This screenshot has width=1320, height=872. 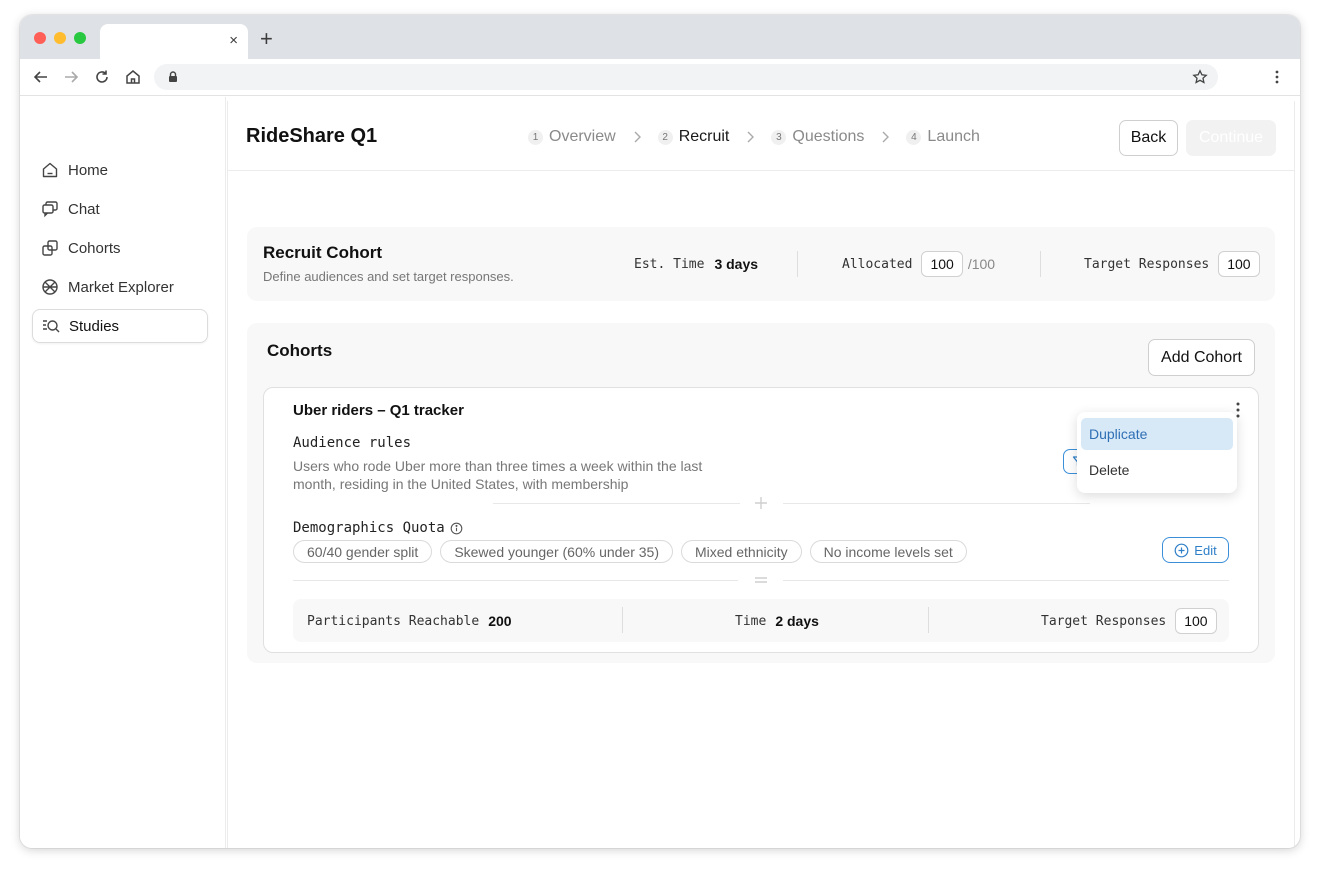 I want to click on sidebar-item-label: Market Explorer, so click(x=121, y=287).